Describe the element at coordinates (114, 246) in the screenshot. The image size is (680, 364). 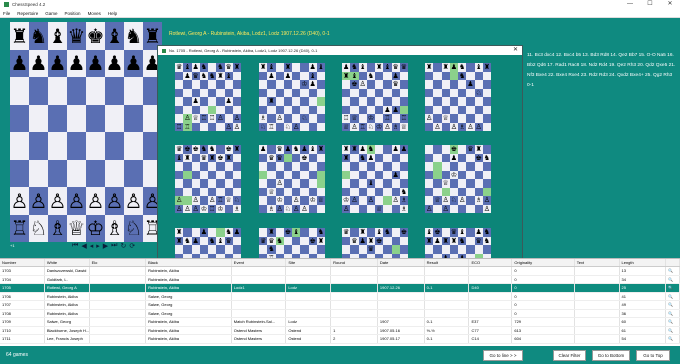
I see `last-move-icon: ⏭` at that location.